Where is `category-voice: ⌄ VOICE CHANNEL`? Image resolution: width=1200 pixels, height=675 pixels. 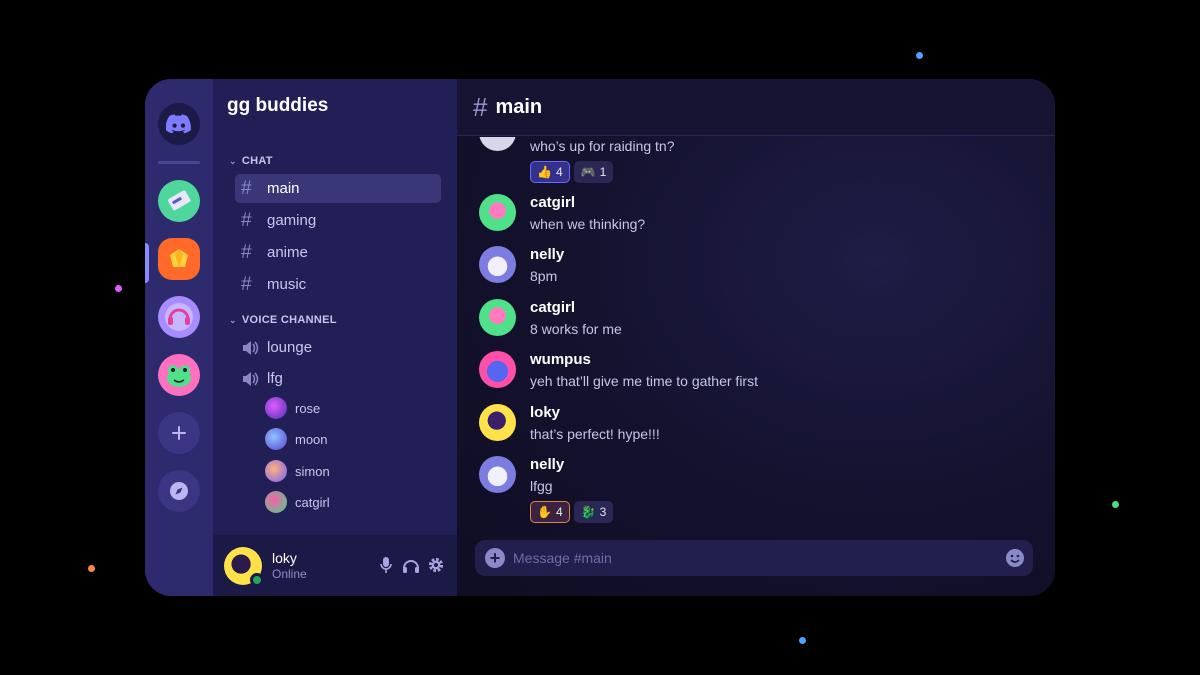
category-voice: ⌄ VOICE CHANNEL is located at coordinates (283, 320).